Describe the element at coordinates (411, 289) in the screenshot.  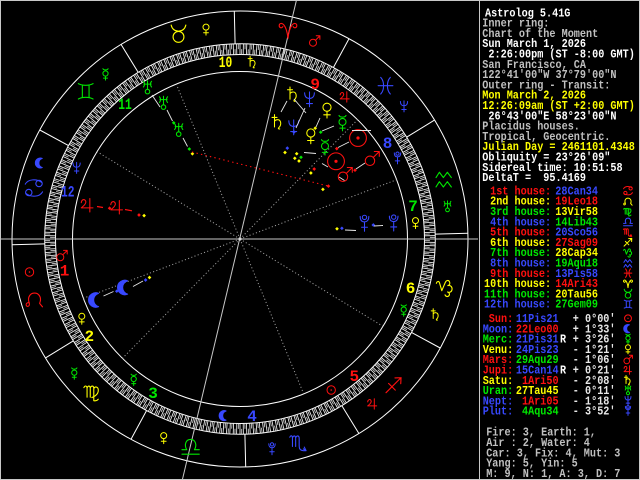
I see `svg-text: 6` at that location.